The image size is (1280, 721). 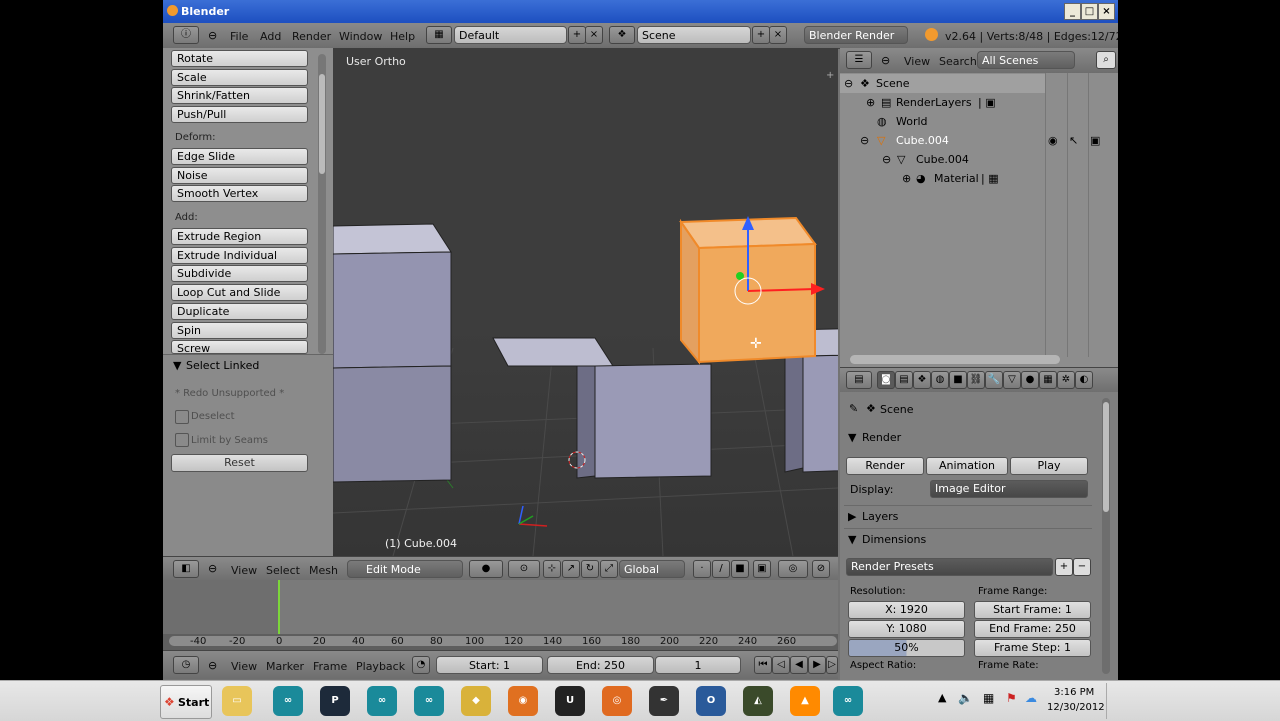 I want to click on snap-toggle-icon: ⊘, so click(x=821, y=569).